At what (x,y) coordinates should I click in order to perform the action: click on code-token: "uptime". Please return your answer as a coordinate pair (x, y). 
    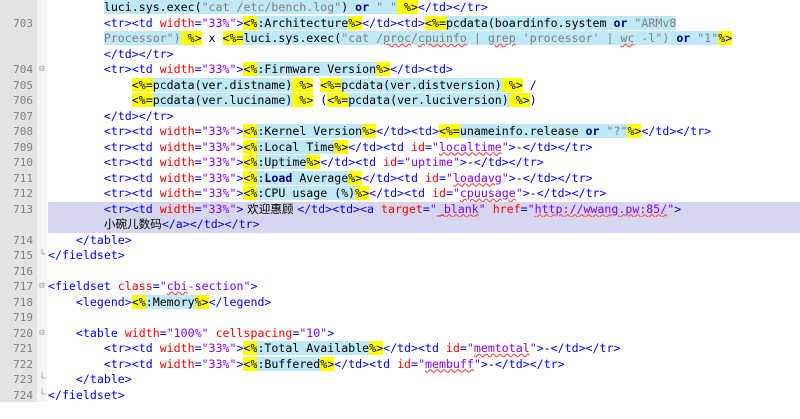
    Looking at the image, I should click on (432, 162).